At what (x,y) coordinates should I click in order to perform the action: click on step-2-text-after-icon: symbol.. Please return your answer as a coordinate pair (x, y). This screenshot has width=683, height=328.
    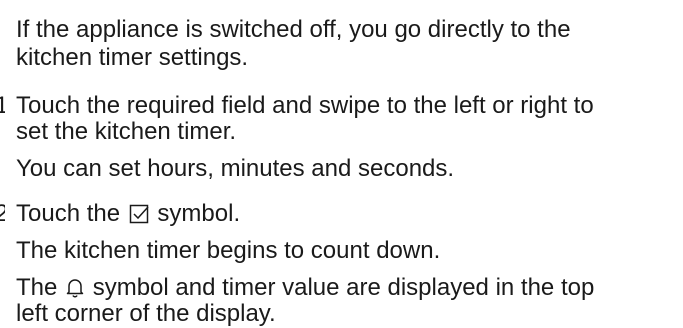
    Looking at the image, I should click on (199, 213).